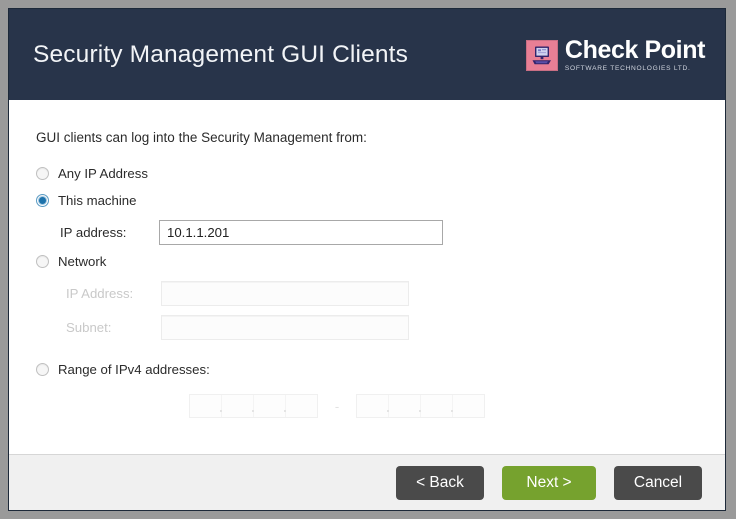  What do you see at coordinates (285, 327) in the screenshot?
I see `network-subnet-input` at bounding box center [285, 327].